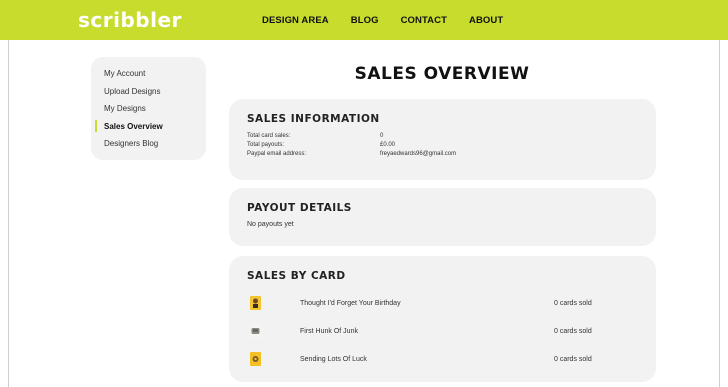  Describe the element at coordinates (270, 224) in the screenshot. I see `no-payouts-message: No payouts yet` at that location.